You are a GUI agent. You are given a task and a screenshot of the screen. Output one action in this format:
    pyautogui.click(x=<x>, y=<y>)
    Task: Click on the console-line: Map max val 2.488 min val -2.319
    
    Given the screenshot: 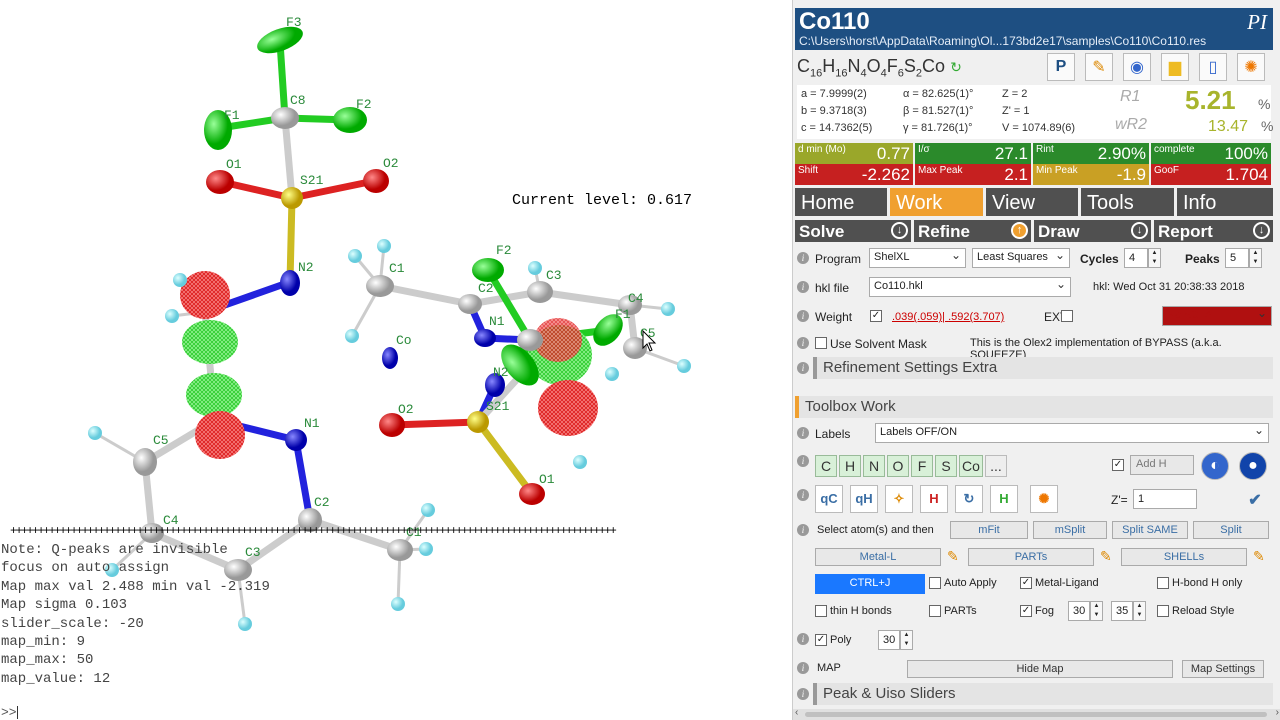 What is the action you would take?
    pyautogui.click(x=135, y=586)
    